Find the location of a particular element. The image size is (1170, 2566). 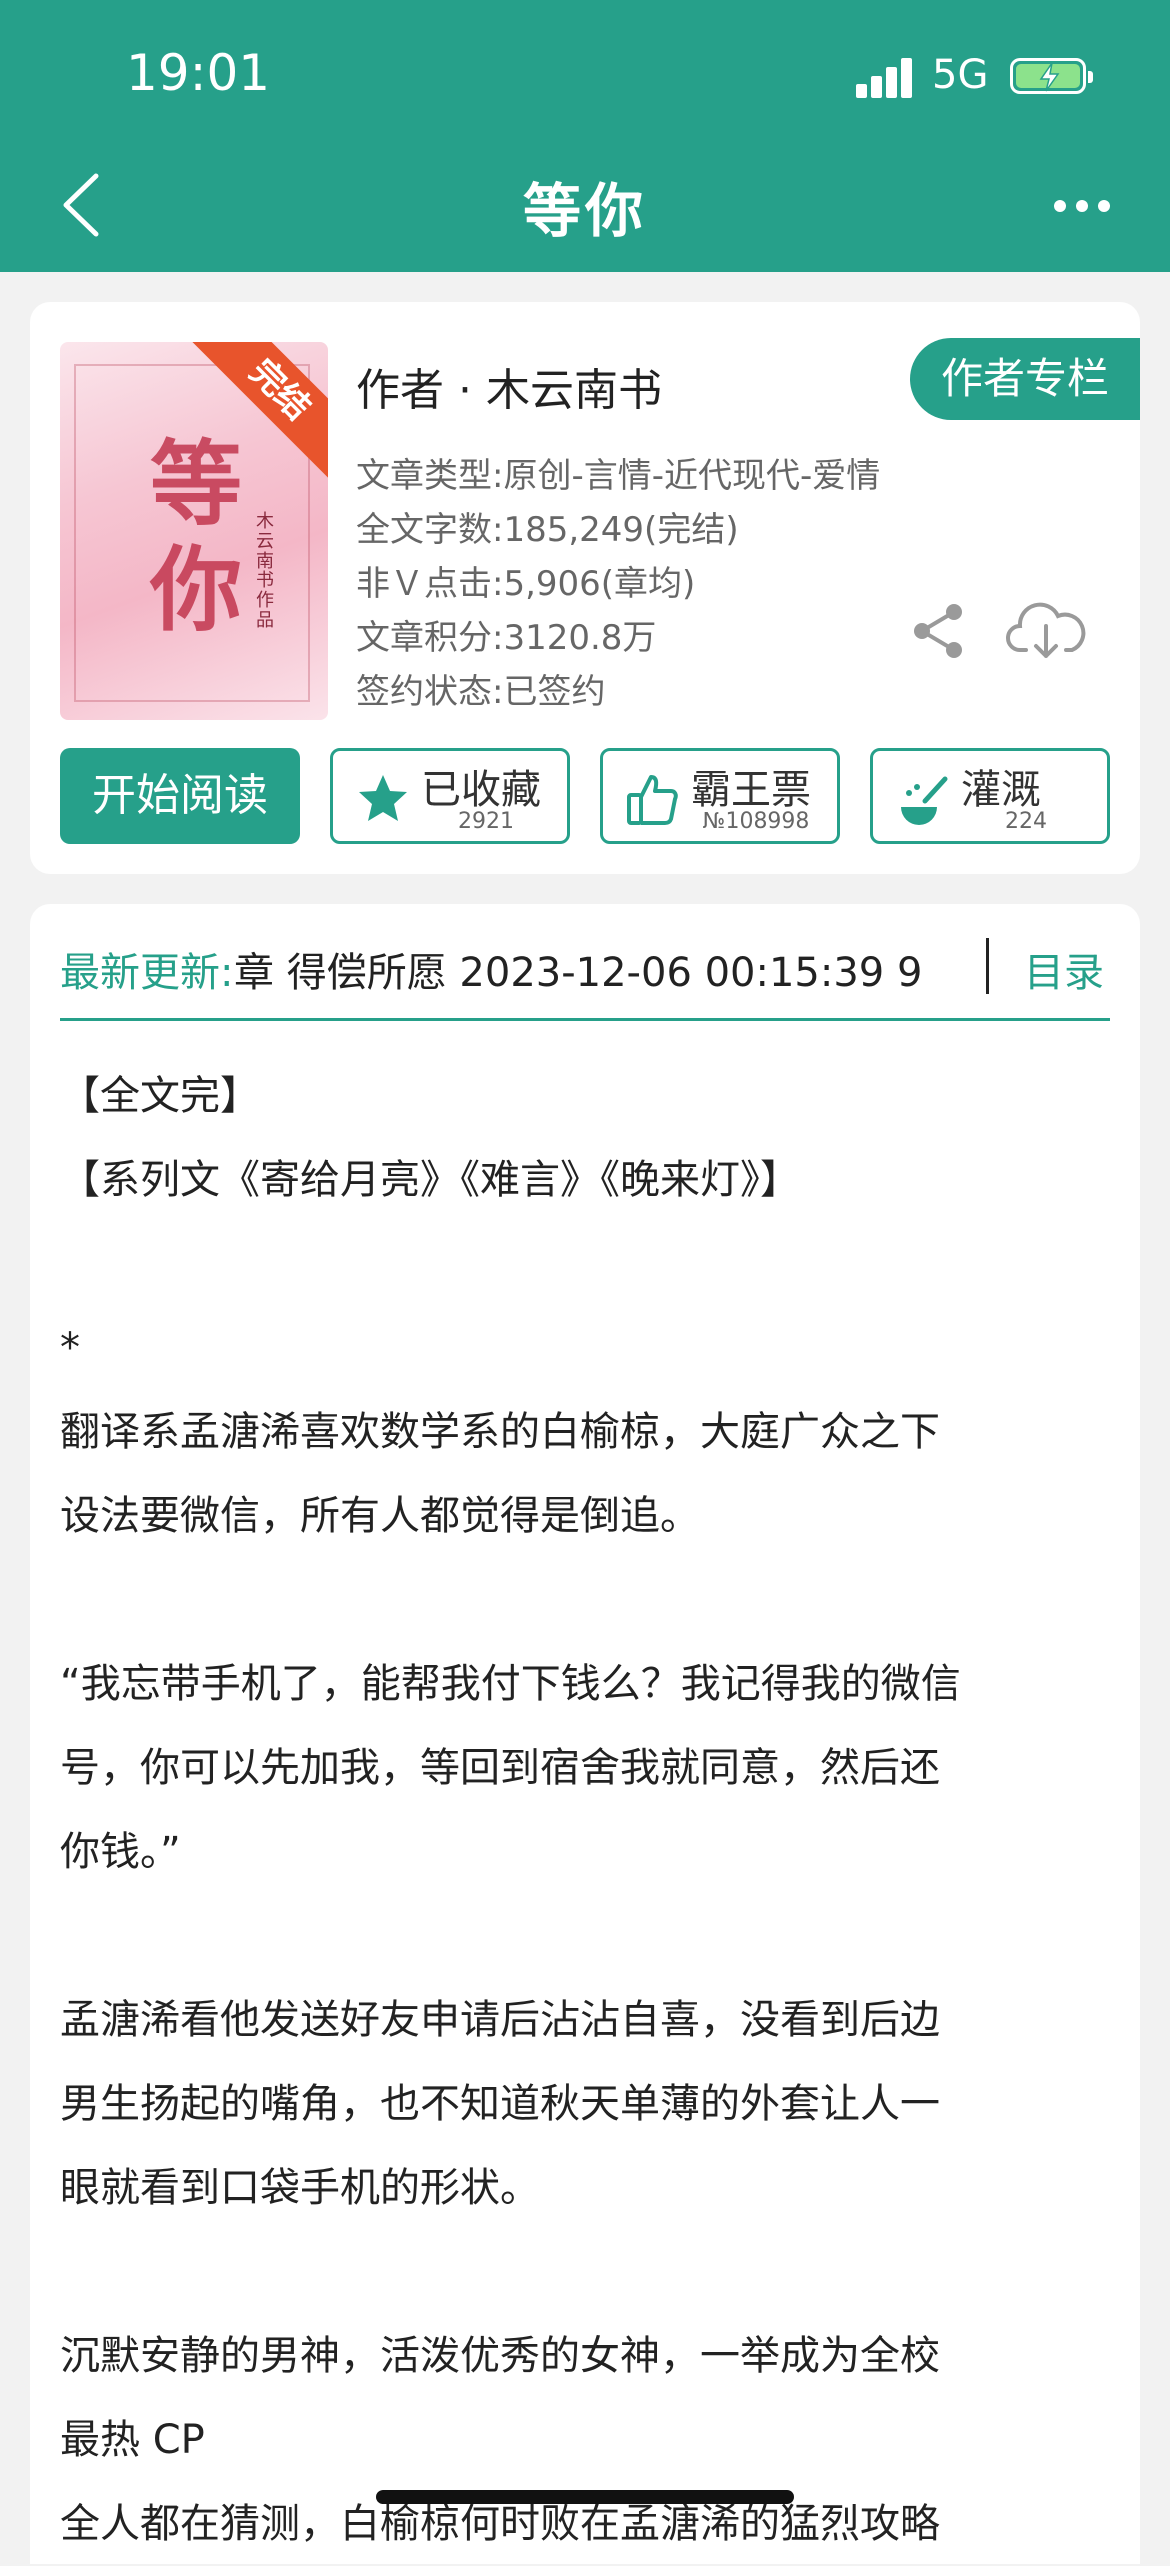

share-icon is located at coordinates (939, 631).